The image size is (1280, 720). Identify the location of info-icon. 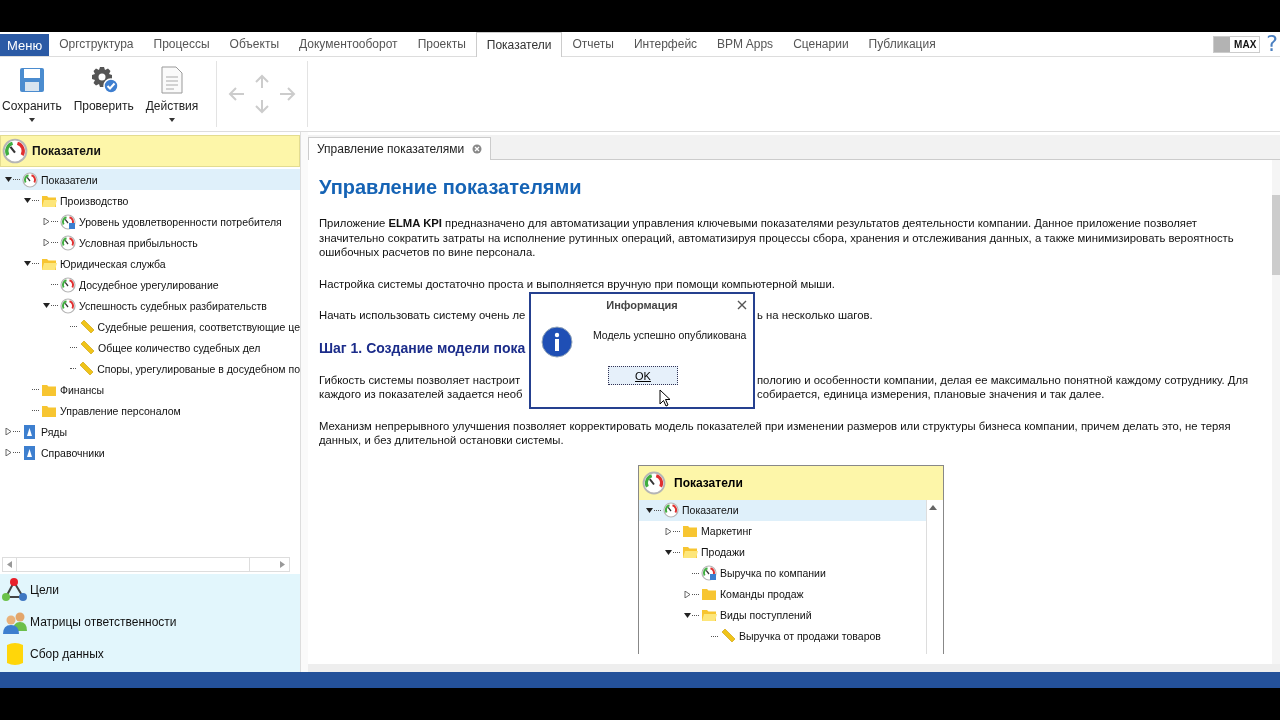
(557, 342).